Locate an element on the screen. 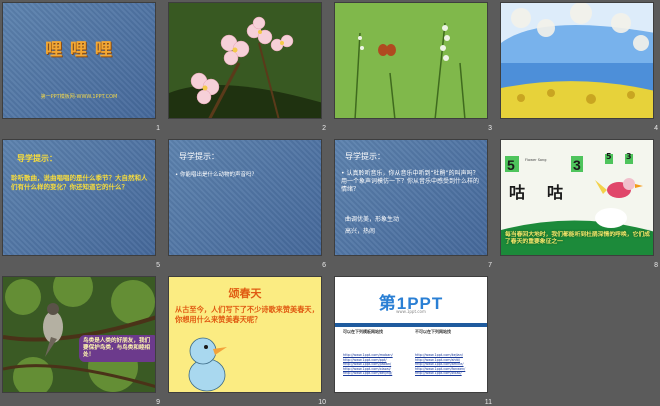 The image size is (660, 406). slide-1-footer: 第一PPT模板网-WWW.1PPT.COM is located at coordinates (79, 97).